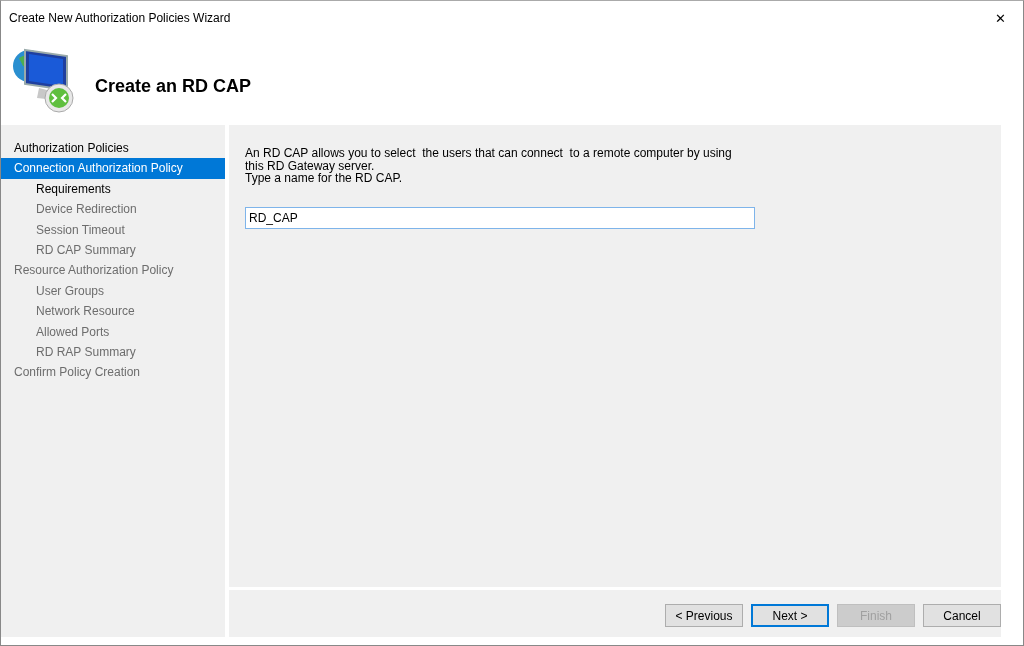 The height and width of the screenshot is (646, 1024). I want to click on wizard-step: Authorization Policies, so click(113, 148).